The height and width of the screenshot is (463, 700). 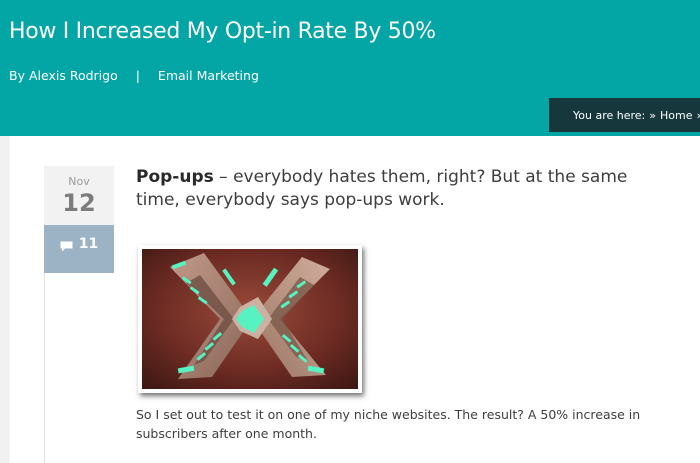 What do you see at coordinates (44, 368) in the screenshot?
I see `divider-line` at bounding box center [44, 368].